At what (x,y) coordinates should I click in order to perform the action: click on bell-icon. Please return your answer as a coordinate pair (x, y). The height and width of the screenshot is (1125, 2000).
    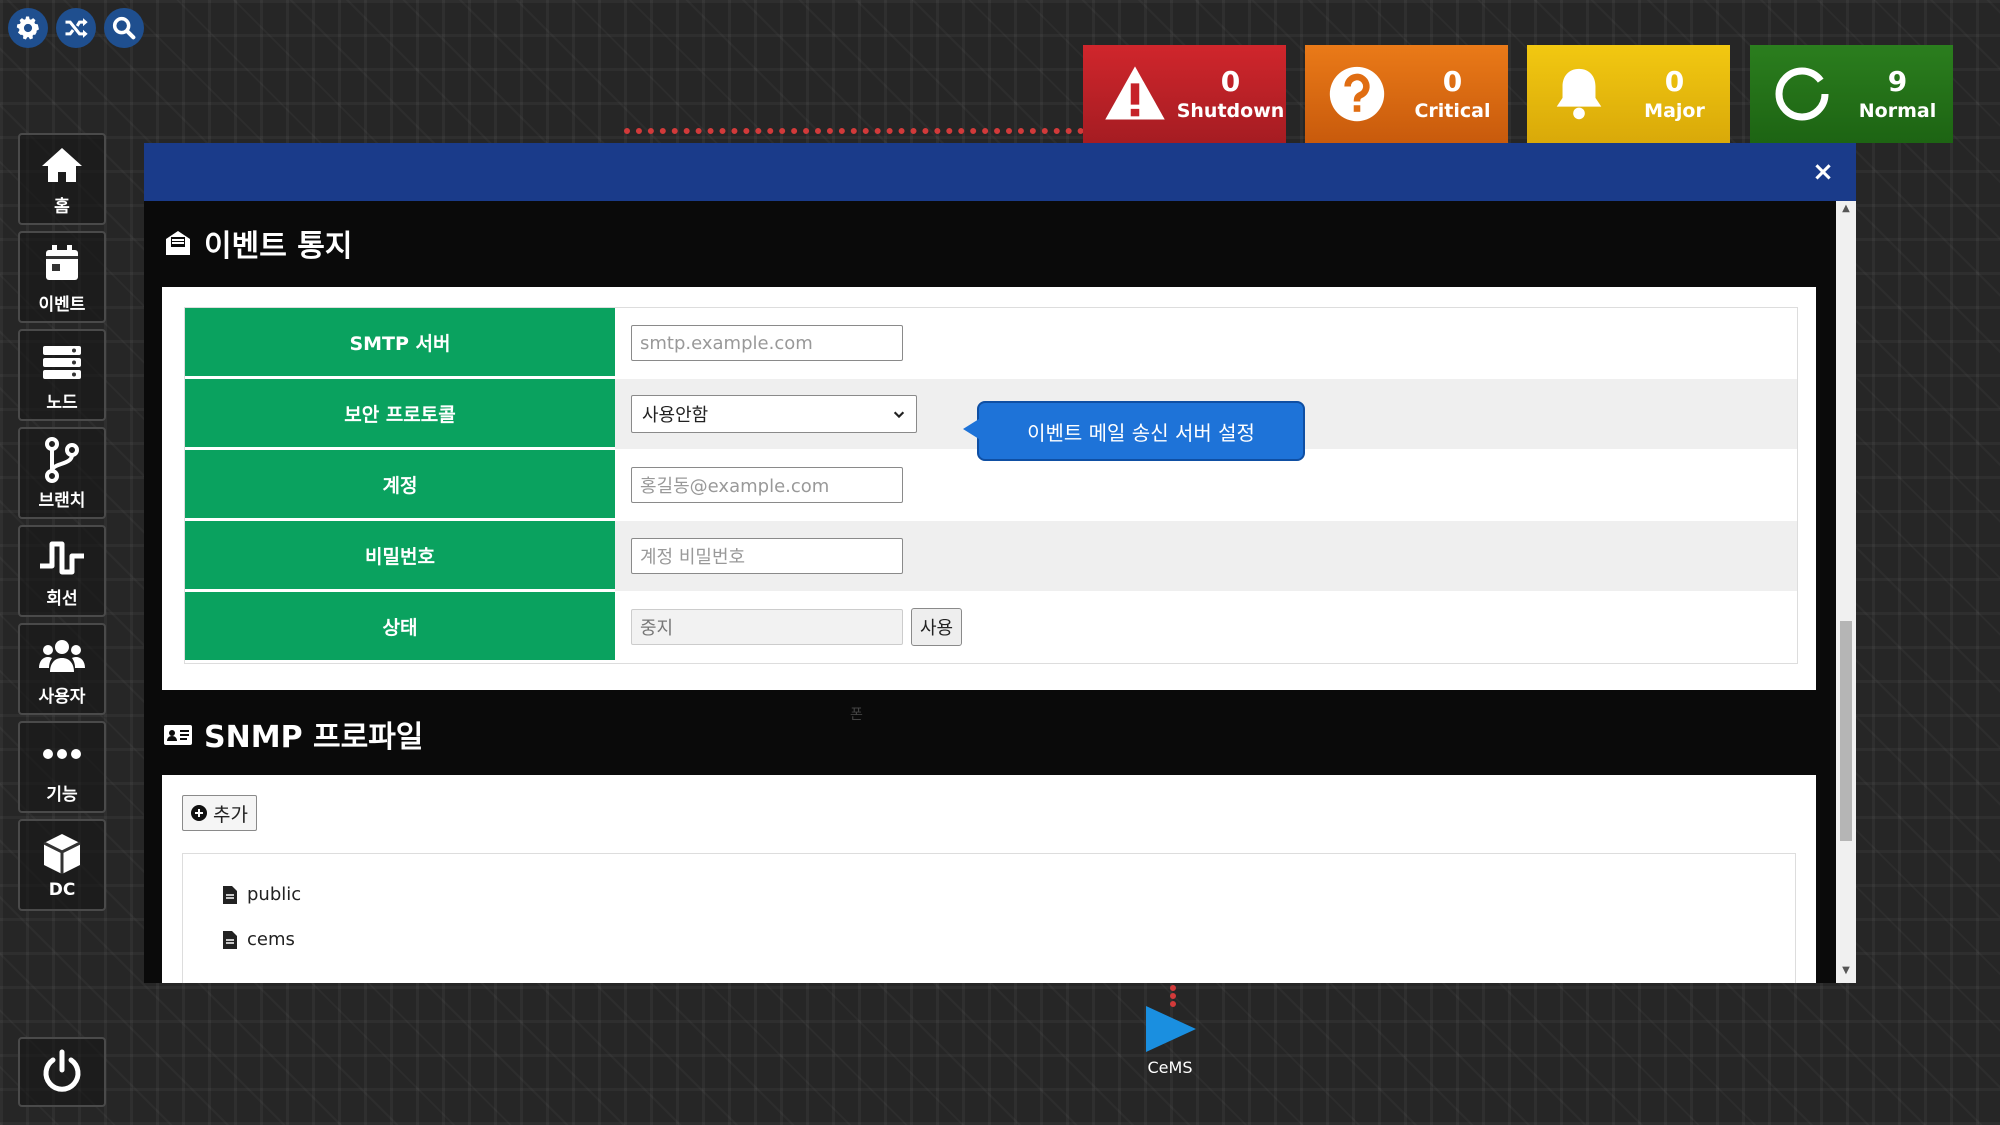
    Looking at the image, I should click on (1579, 94).